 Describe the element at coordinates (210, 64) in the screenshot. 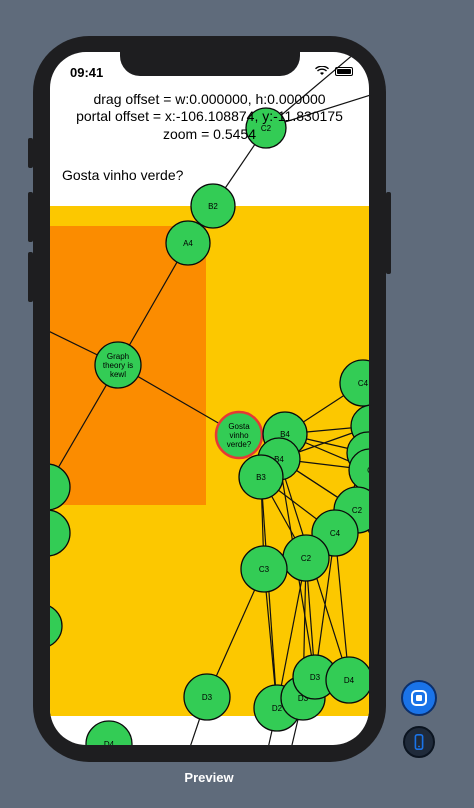

I see `notch` at that location.